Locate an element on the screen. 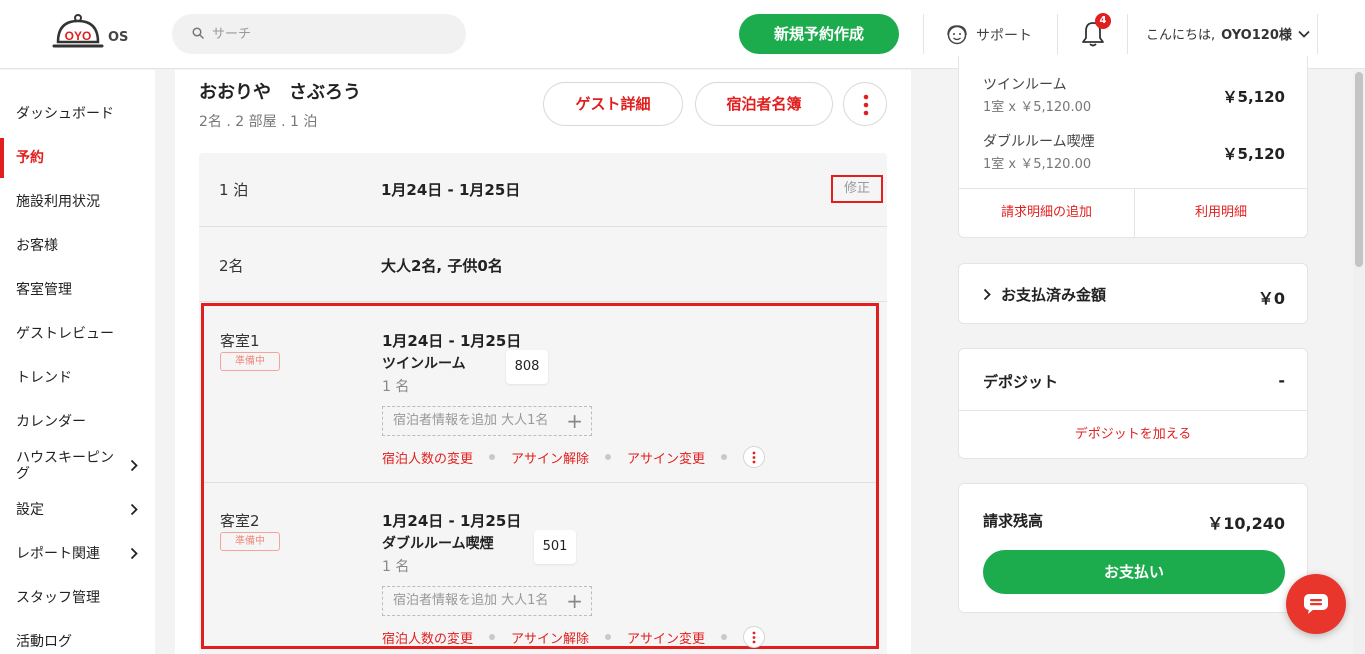 Image resolution: width=1365 pixels, height=654 pixels. sidebar-item-housekeeping: ハウスキーピング is located at coordinates (77, 466).